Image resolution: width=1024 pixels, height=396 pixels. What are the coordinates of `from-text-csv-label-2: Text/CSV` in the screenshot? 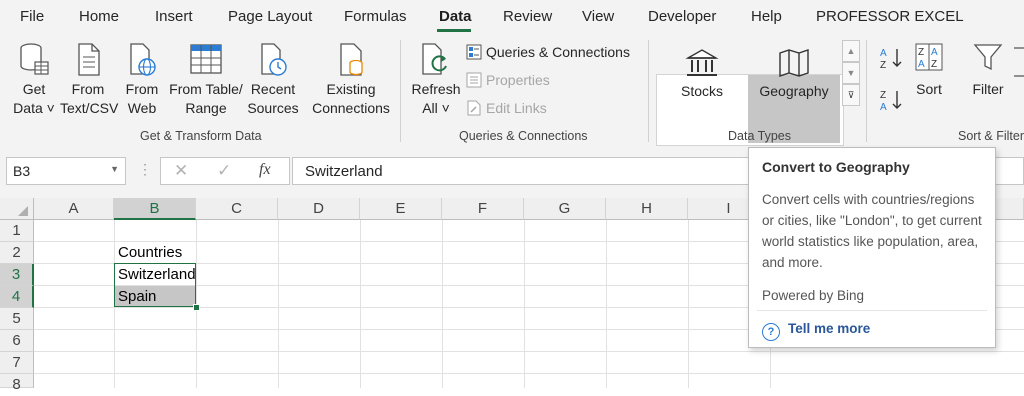 It's located at (89, 108).